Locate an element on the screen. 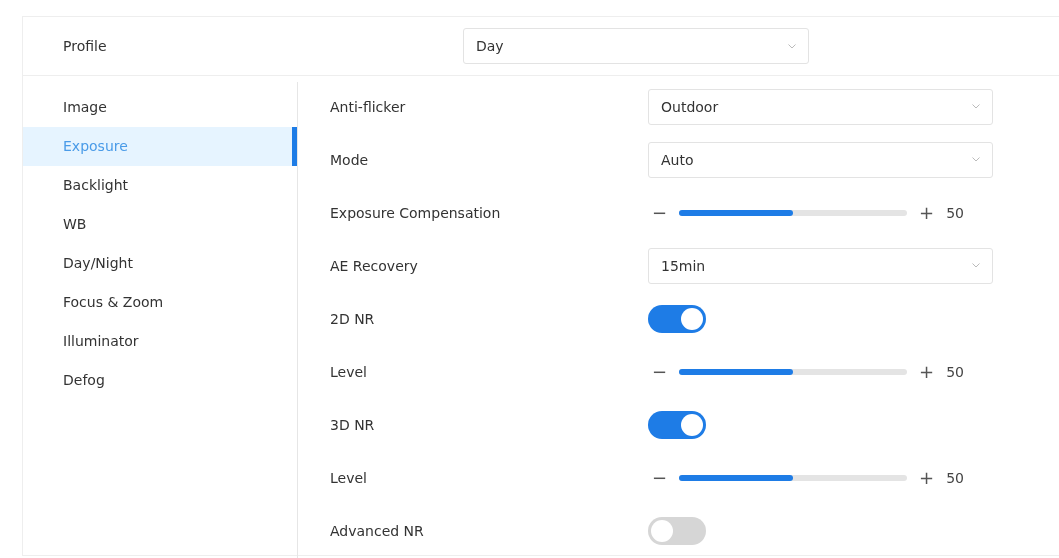 The image size is (1059, 558). sidebar-item: Day/Night is located at coordinates (160, 263).